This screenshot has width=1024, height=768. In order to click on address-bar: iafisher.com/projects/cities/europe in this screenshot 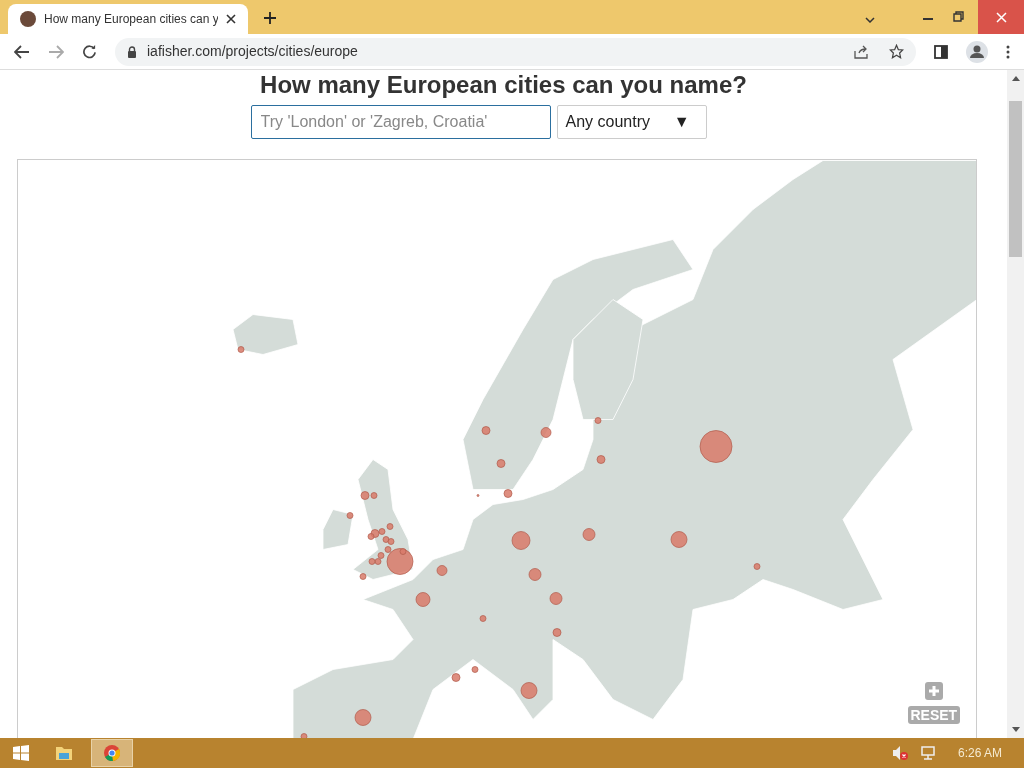, I will do `click(515, 51)`.